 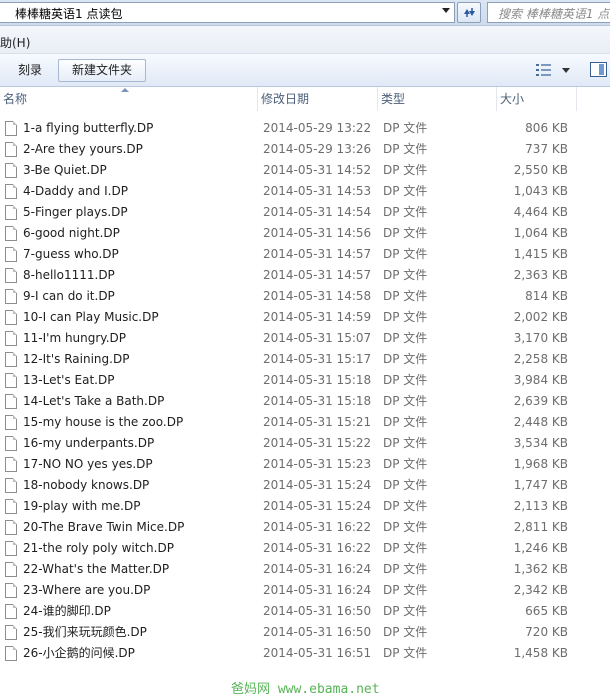 I want to click on file-size: 2,448 KB, so click(x=540, y=422).